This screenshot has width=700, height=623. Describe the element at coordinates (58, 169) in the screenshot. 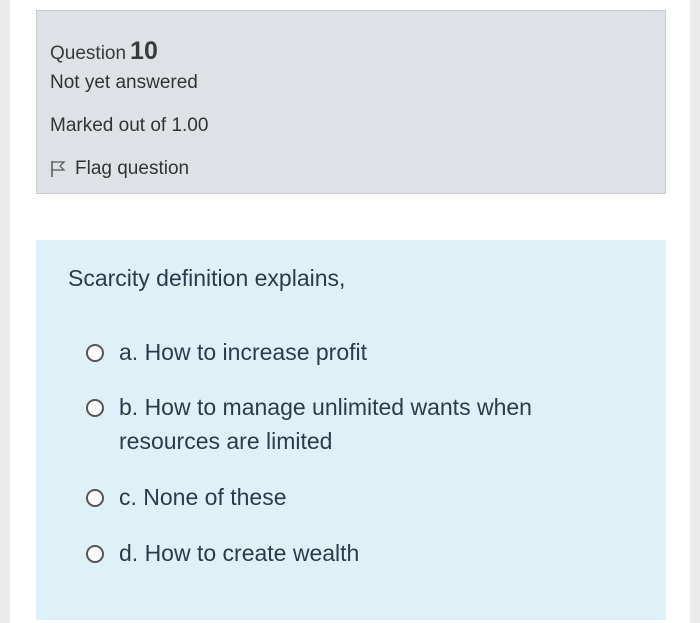

I see `flag-icon` at that location.